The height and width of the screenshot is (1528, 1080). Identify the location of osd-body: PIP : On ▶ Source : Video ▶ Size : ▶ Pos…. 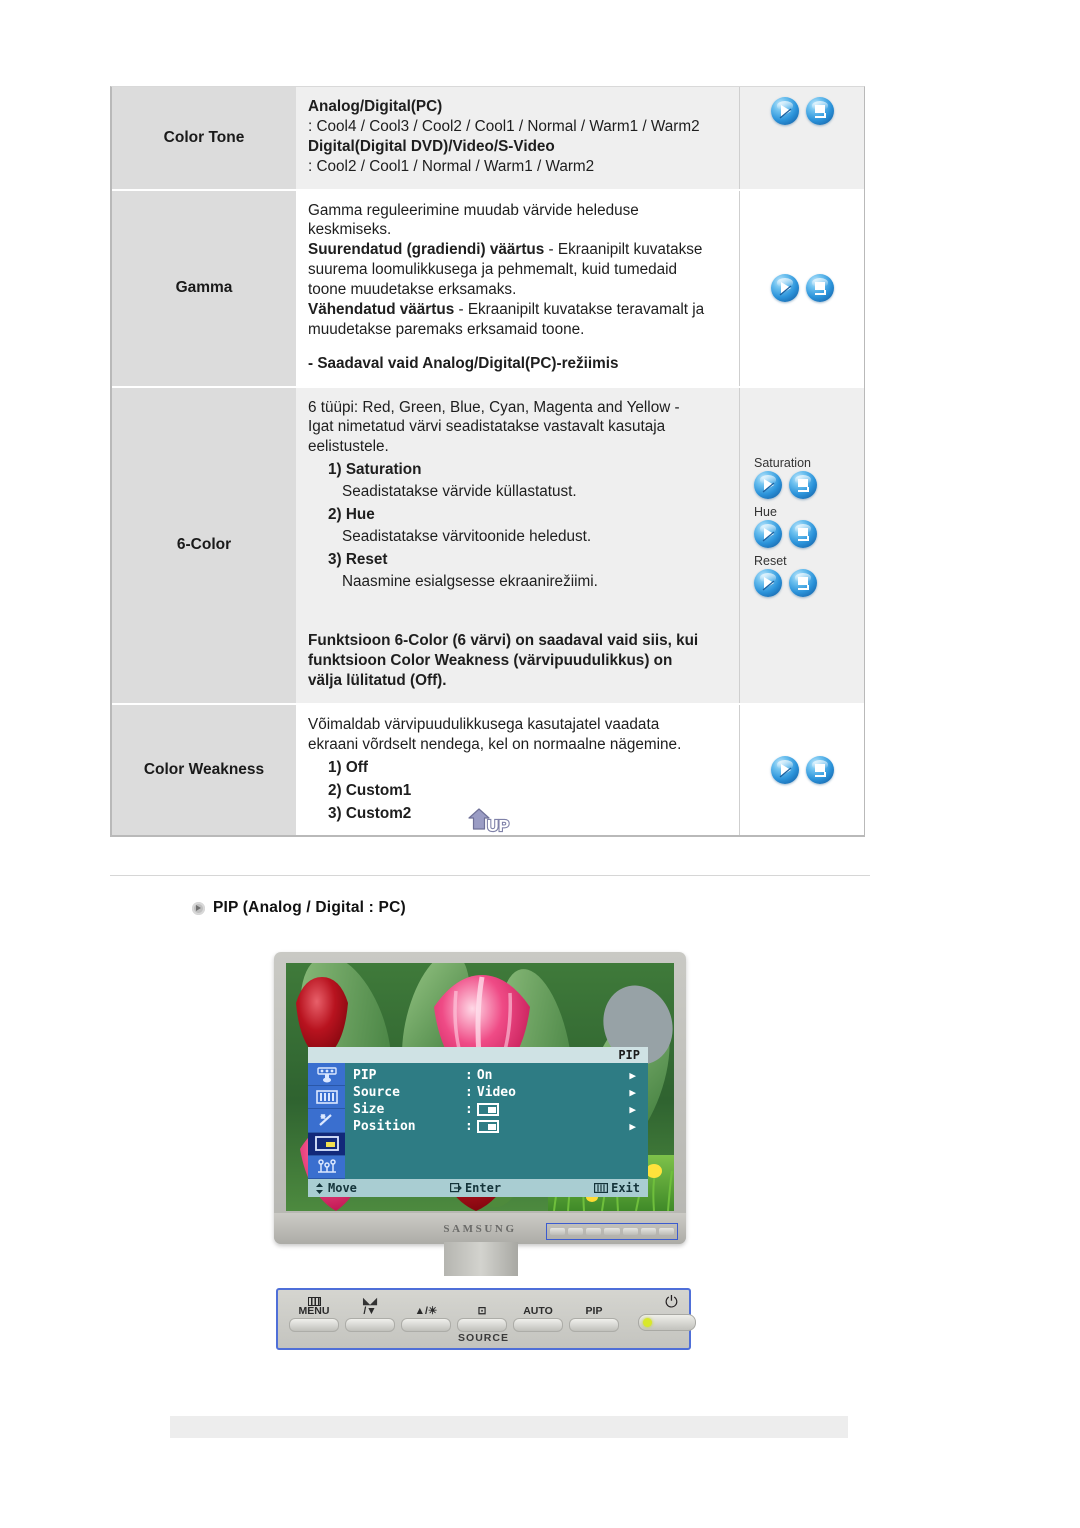
(478, 1121).